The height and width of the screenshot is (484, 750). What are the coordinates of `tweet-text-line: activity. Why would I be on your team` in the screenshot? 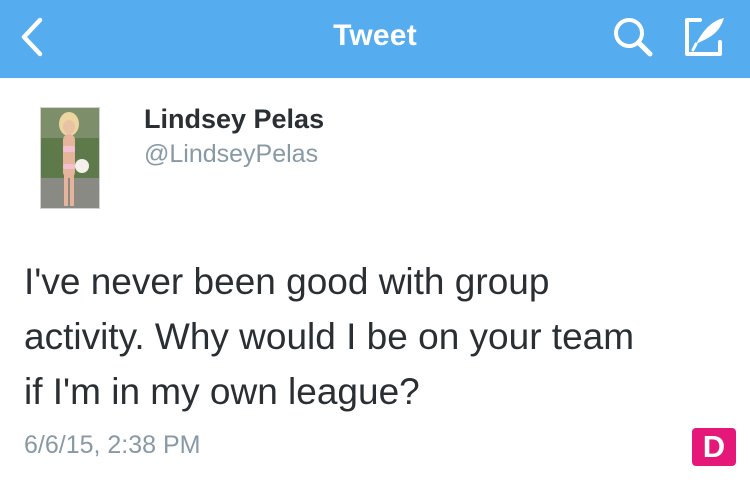 It's located at (329, 336).